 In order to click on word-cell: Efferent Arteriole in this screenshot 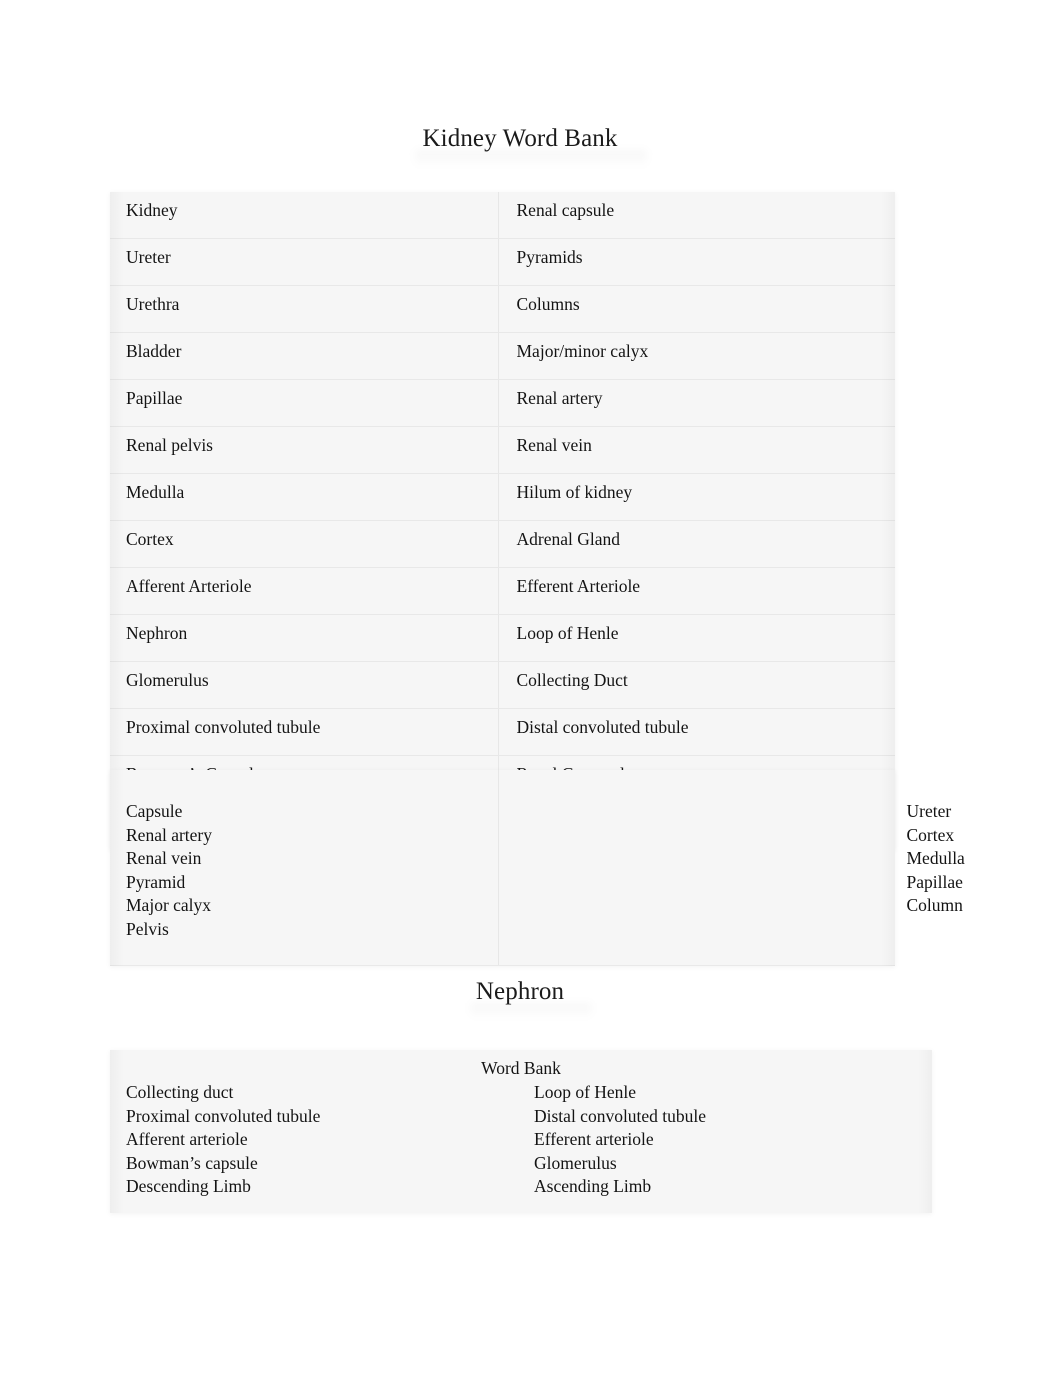, I will do `click(696, 591)`.